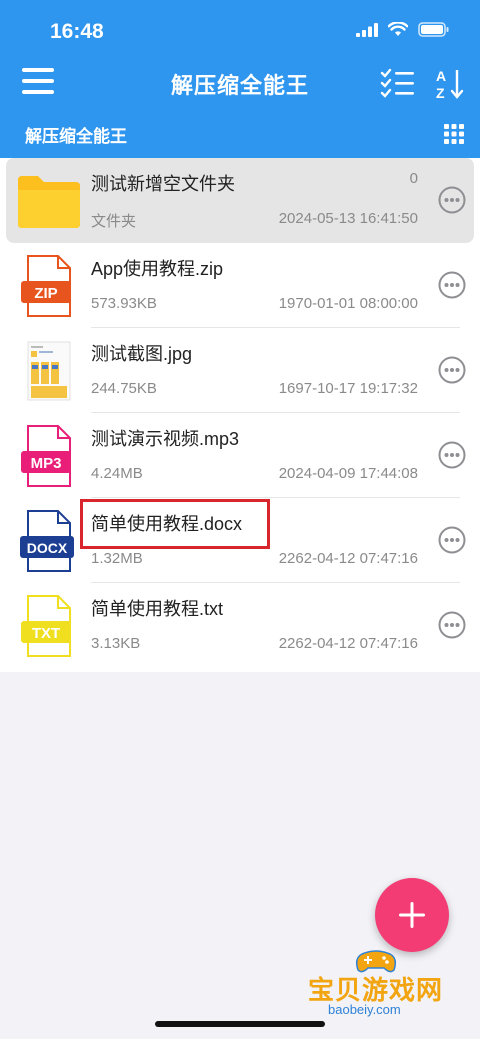 The height and width of the screenshot is (1039, 480). What do you see at coordinates (114, 221) in the screenshot?
I see `file-meta: 文件夹` at bounding box center [114, 221].